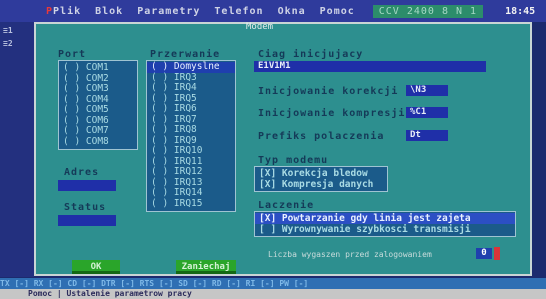  I want to click on irq-option: ( ) IRQ4, so click(191, 88).